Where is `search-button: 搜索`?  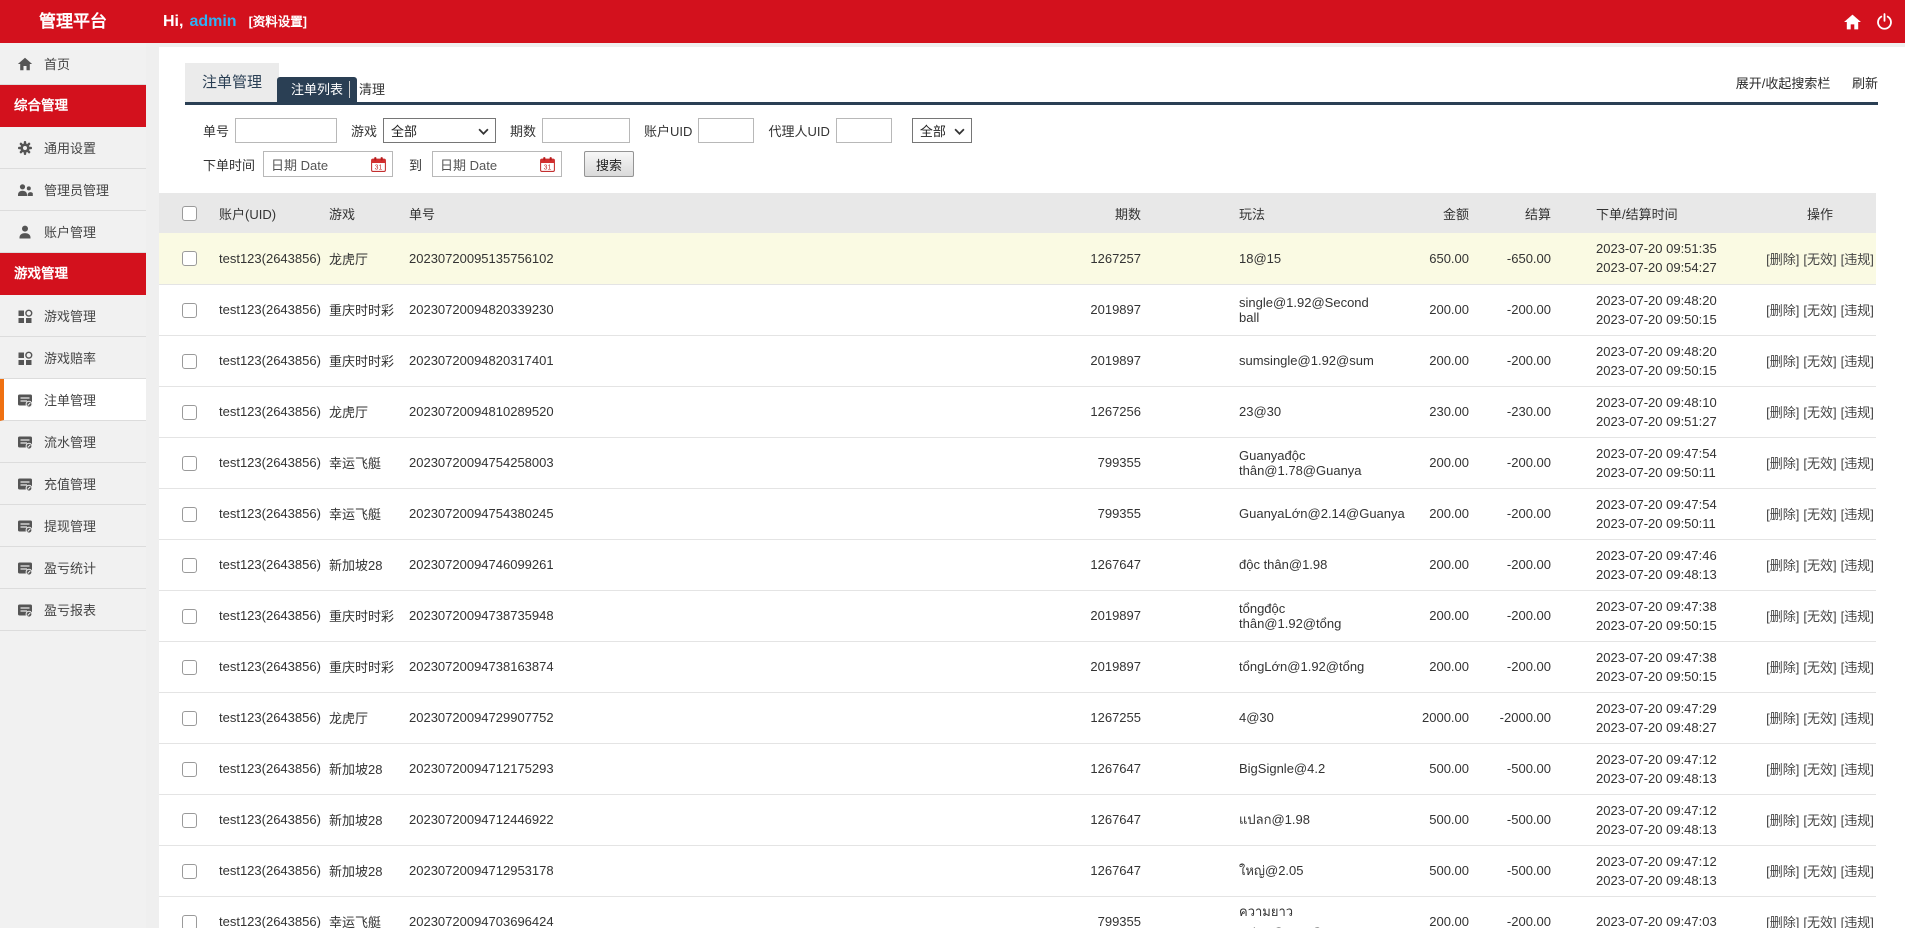 search-button: 搜索 is located at coordinates (609, 164).